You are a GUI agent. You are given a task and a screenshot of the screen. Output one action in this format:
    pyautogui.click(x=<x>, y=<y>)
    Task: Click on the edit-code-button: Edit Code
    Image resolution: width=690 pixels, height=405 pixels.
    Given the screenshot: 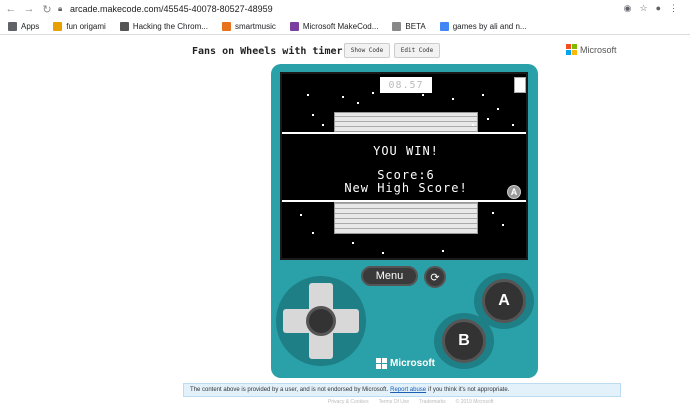 What is the action you would take?
    pyautogui.click(x=417, y=50)
    